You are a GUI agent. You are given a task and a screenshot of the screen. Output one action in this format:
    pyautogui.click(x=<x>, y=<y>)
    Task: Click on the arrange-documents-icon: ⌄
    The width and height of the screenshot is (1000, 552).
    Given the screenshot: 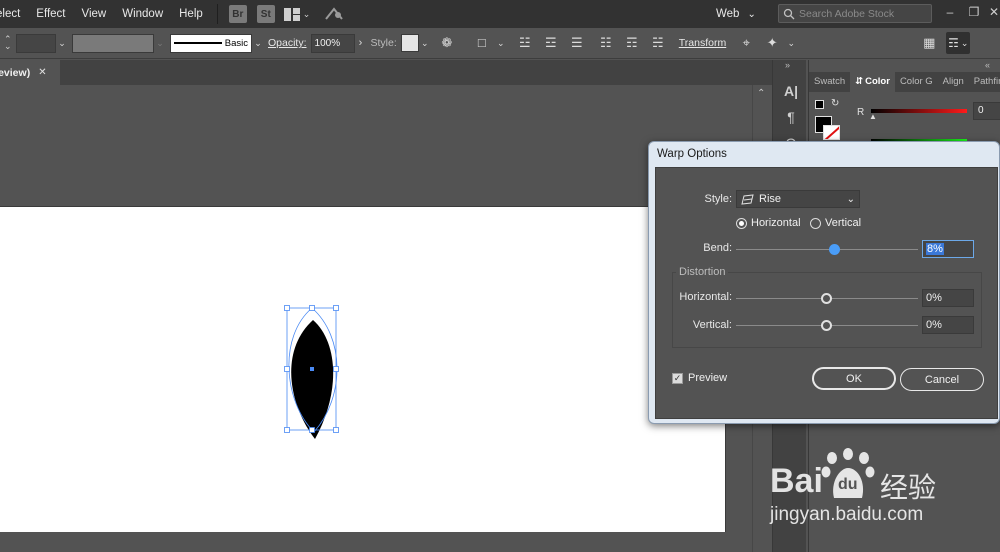 What is the action you would take?
    pyautogui.click(x=297, y=14)
    